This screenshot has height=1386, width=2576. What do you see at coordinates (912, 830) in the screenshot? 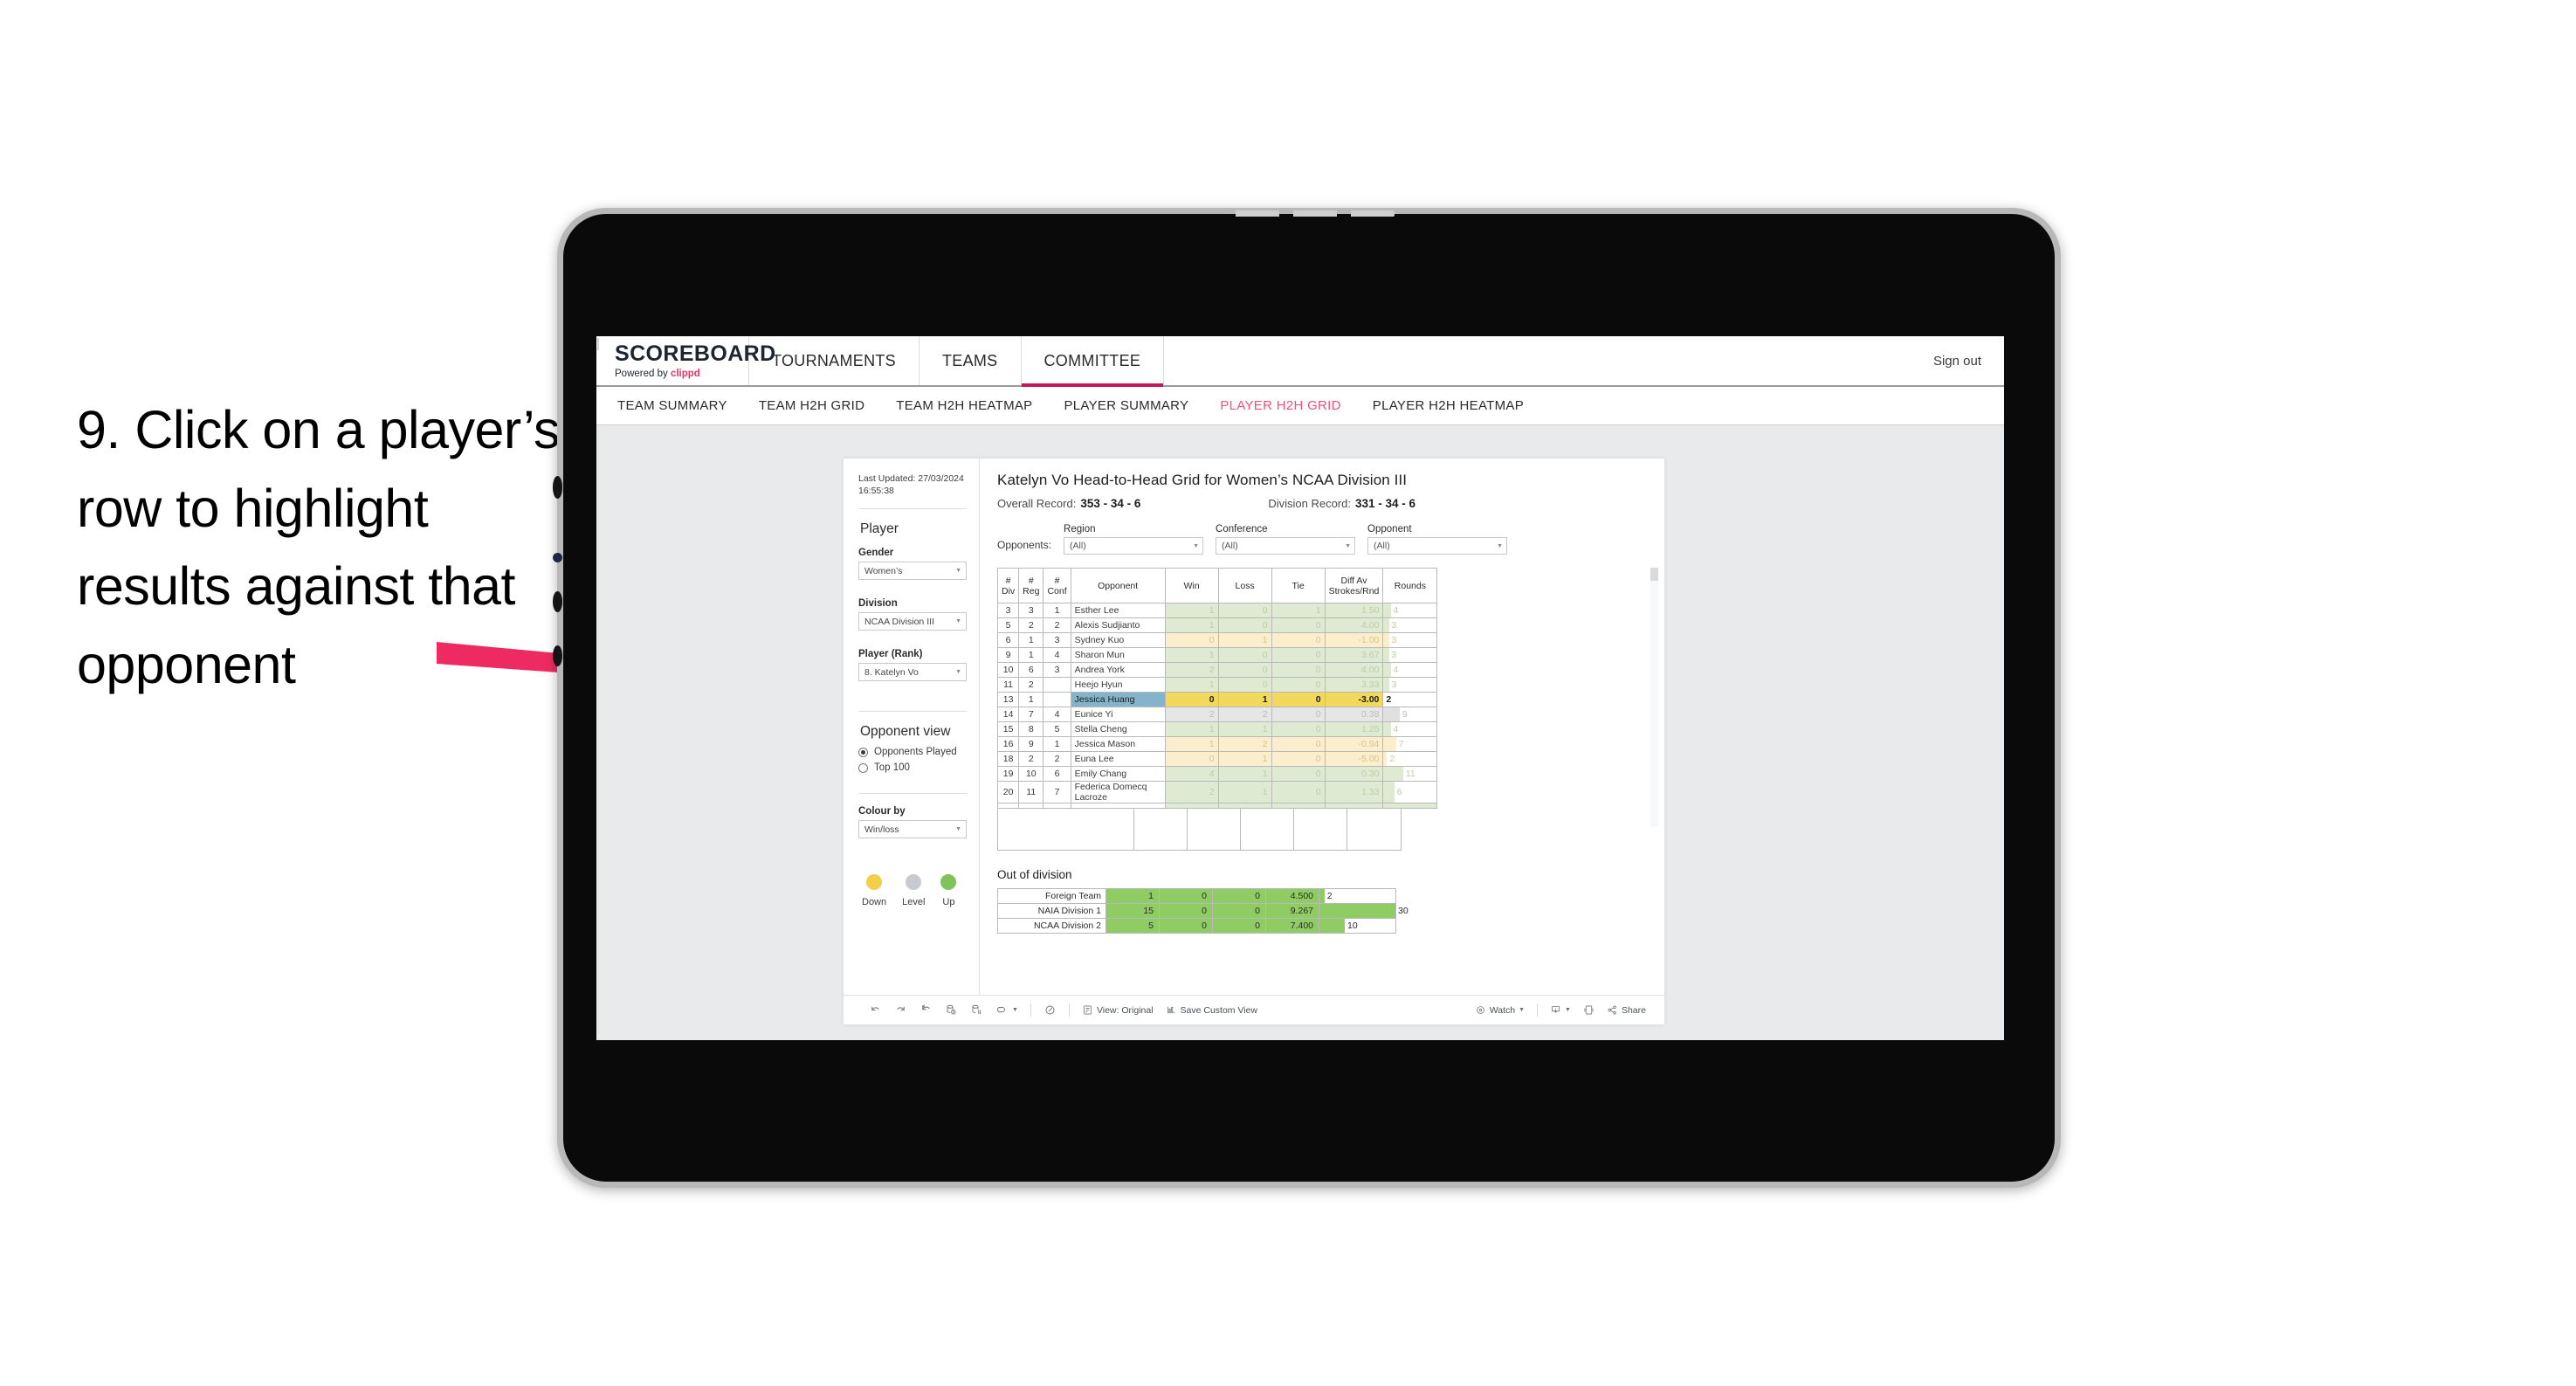
I see `colour-by-select: Win/loss ▼` at bounding box center [912, 830].